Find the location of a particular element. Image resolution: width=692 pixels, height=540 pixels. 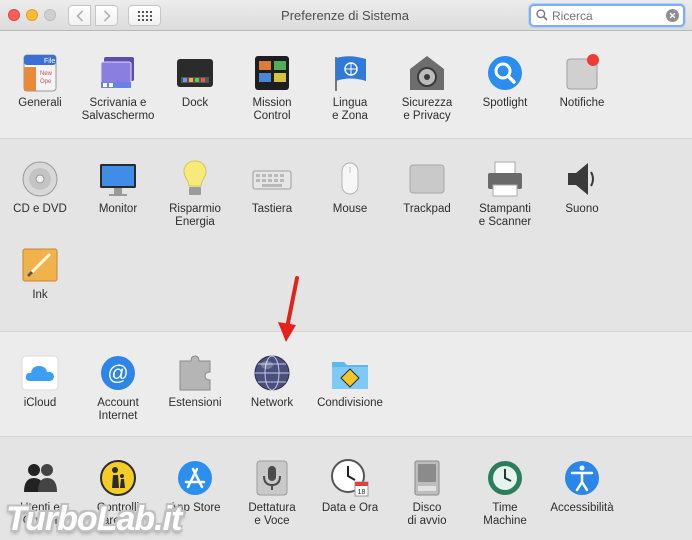

pane-mission-control: Mission Control is located at coordinates (272, 88).